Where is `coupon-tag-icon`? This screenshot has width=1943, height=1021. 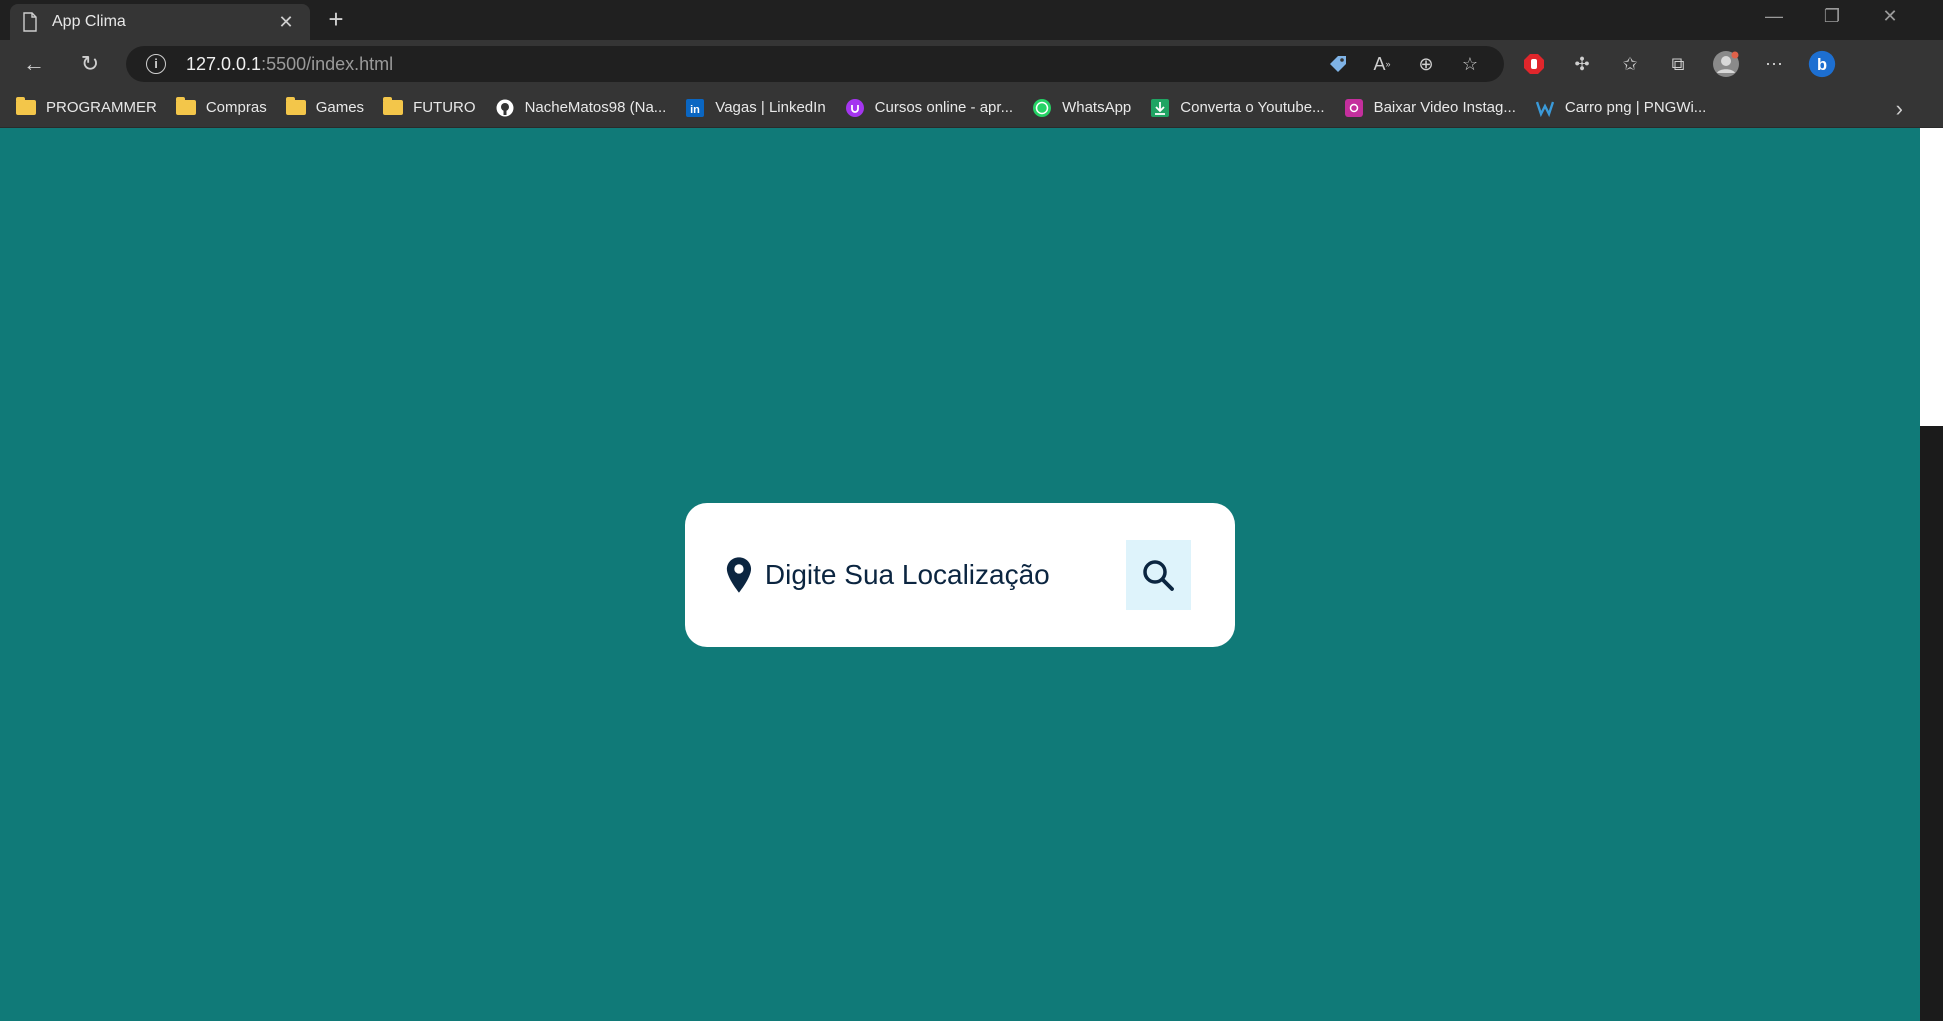
coupon-tag-icon is located at coordinates (1338, 64).